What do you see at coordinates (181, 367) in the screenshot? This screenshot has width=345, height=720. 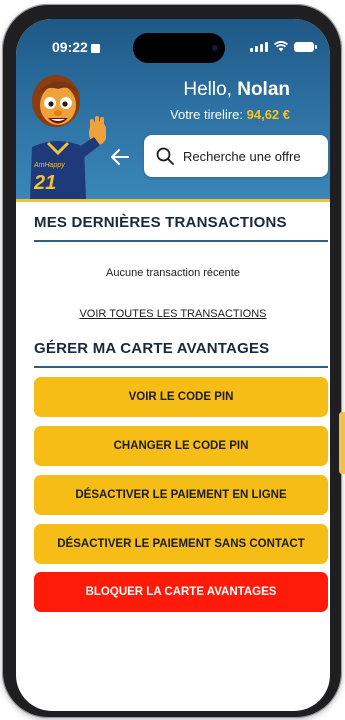 I see `card-management-divider` at bounding box center [181, 367].